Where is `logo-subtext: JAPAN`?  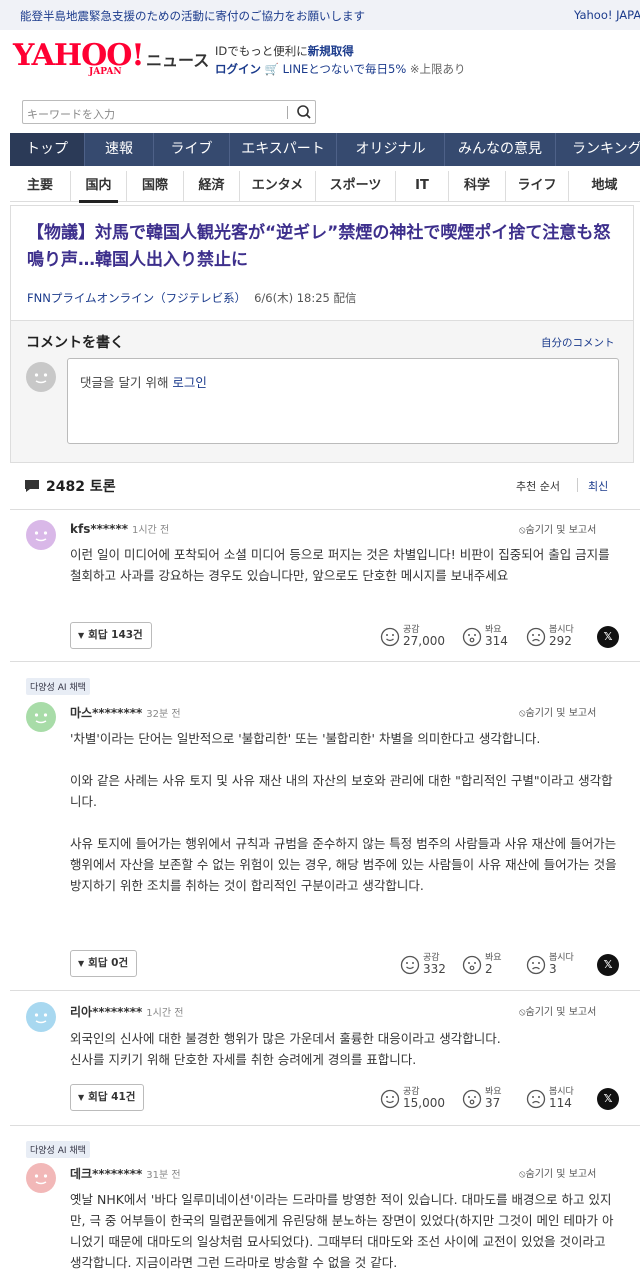 logo-subtext: JAPAN is located at coordinates (105, 72).